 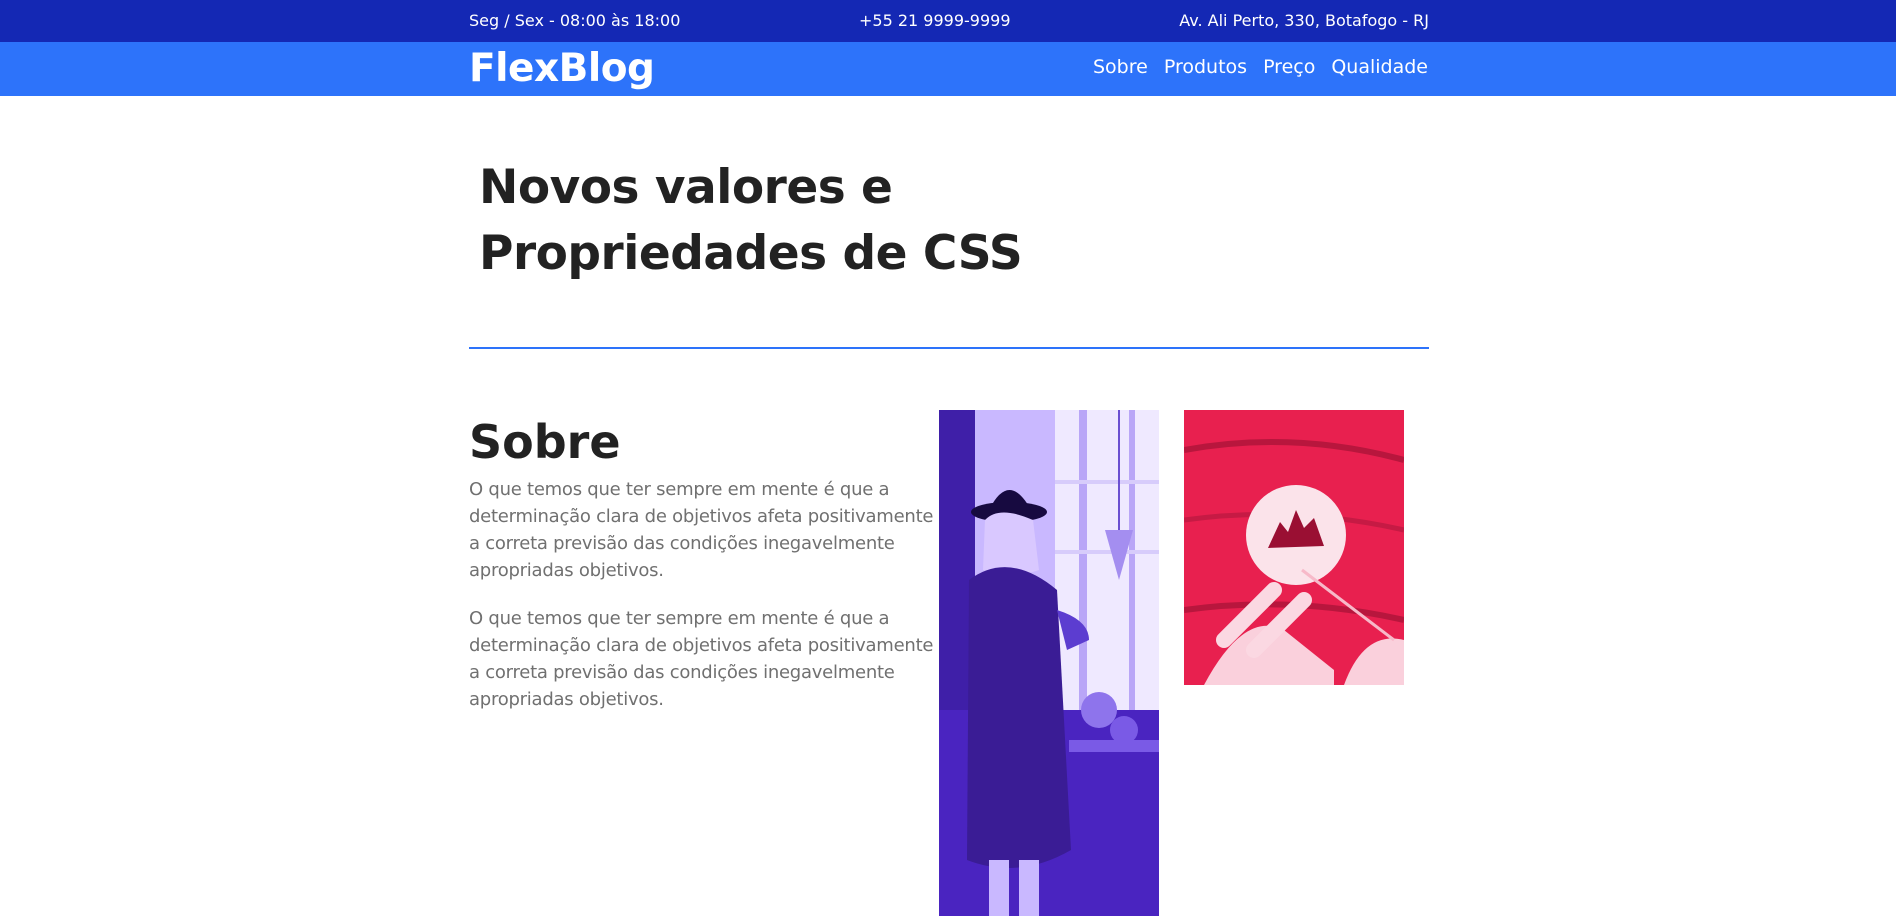 I want to click on photo-woman-hat, so click(x=1049, y=663).